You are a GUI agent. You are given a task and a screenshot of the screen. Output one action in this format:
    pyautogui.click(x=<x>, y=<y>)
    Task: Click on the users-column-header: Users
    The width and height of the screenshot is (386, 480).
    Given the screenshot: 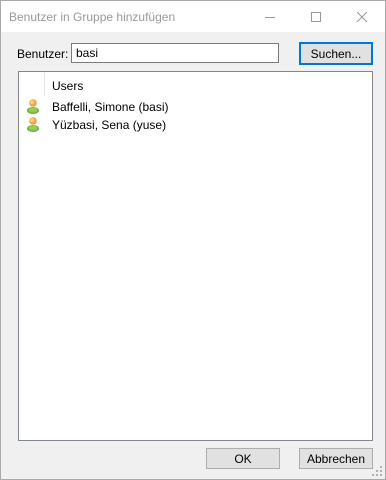 What is the action you would take?
    pyautogui.click(x=67, y=86)
    